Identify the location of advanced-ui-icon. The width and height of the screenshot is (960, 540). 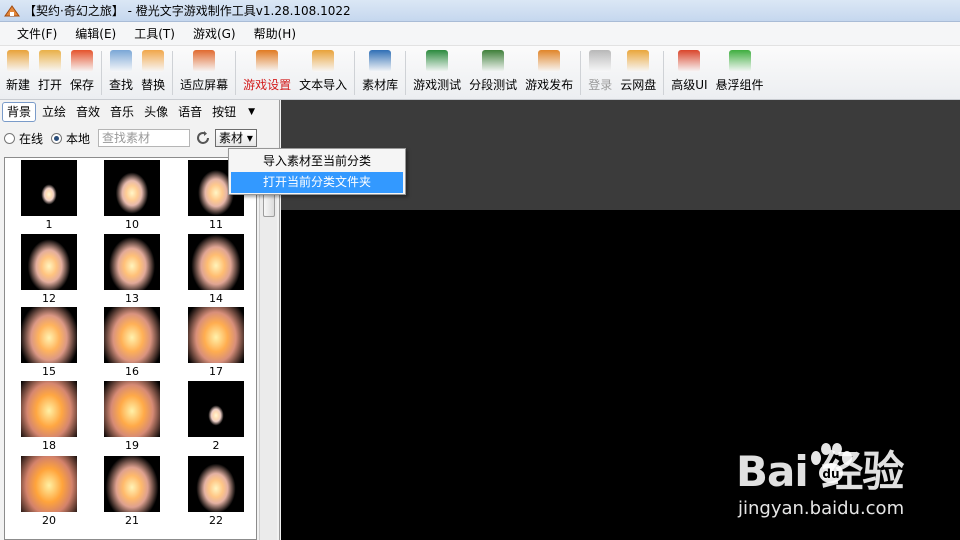
(689, 61).